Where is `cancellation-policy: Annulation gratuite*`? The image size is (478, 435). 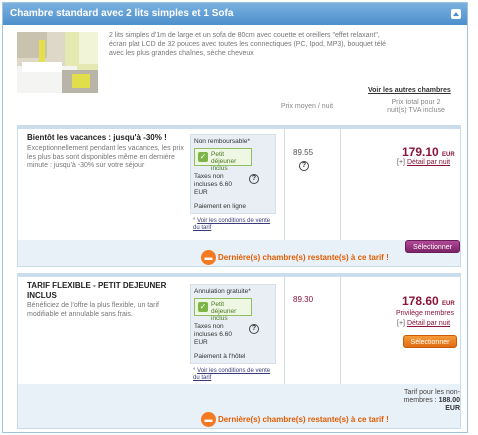
cancellation-policy: Annulation gratuite* is located at coordinates (222, 291).